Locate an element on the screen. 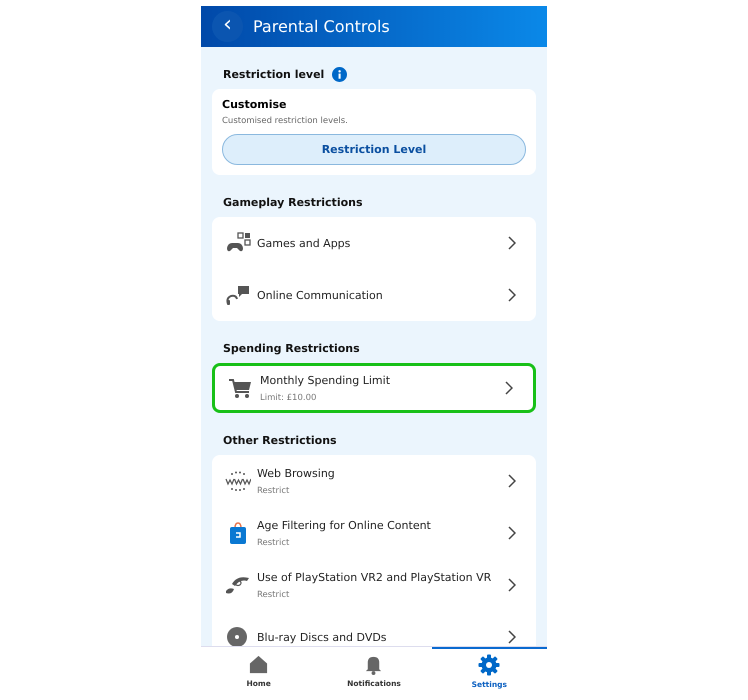 This screenshot has width=748, height=700. item-value: Limit: £10.00 is located at coordinates (289, 397).